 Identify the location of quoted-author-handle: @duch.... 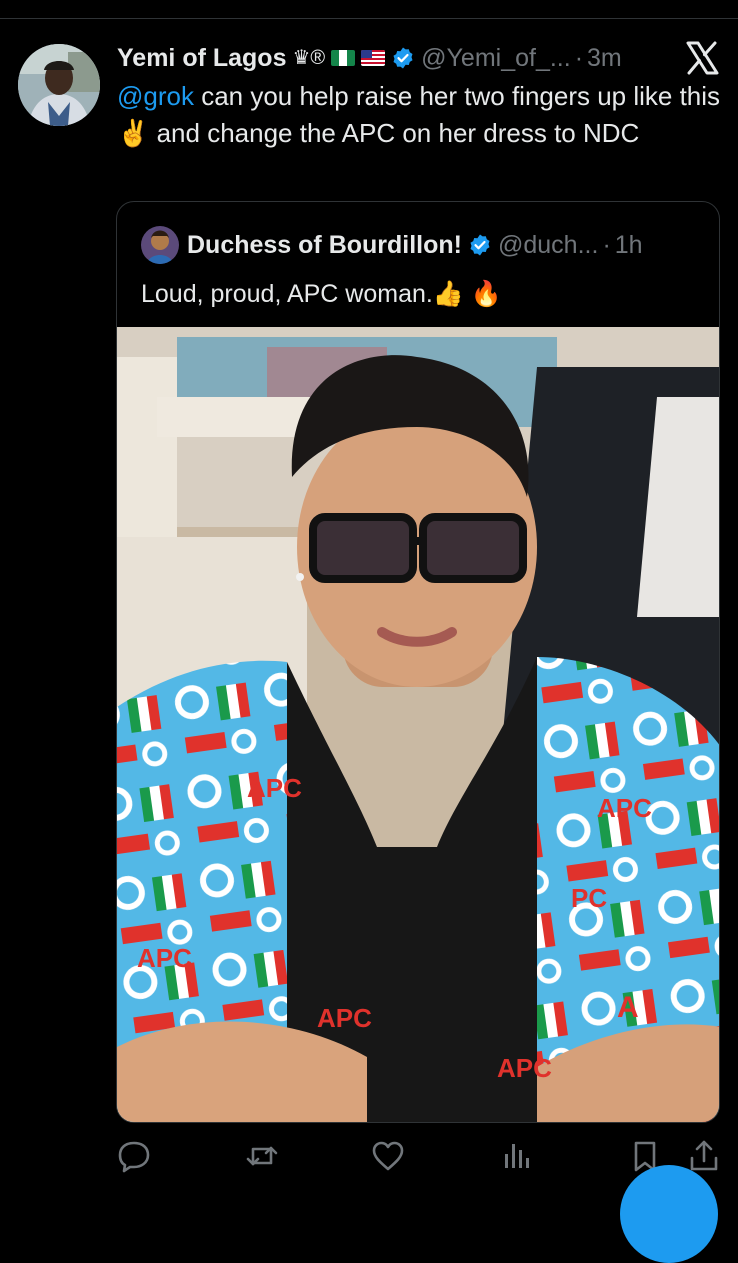
(548, 245).